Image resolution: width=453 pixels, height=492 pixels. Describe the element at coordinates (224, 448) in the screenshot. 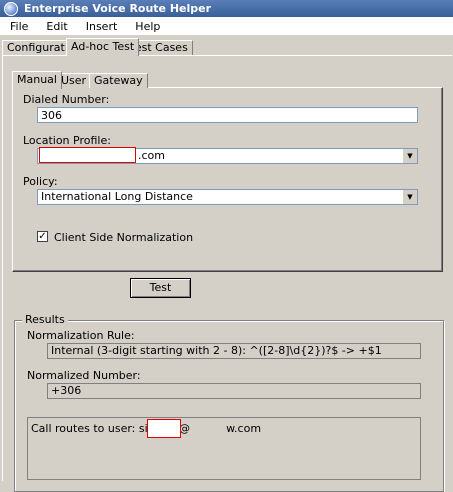

I see `call-routes-output: Call routes to user: sip:tluk@ w.com` at that location.